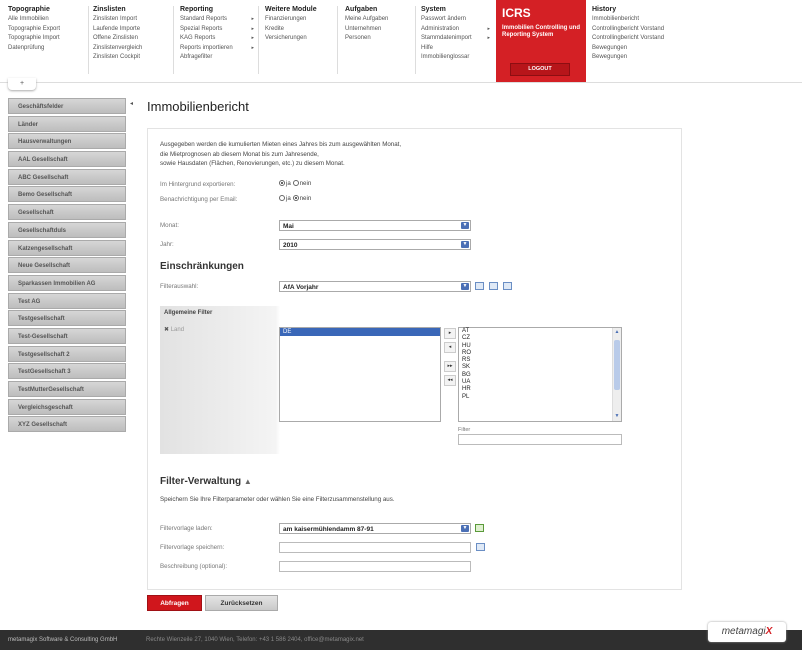  What do you see at coordinates (301, 39) in the screenshot?
I see `menu-item: Versicherungen` at bounding box center [301, 39].